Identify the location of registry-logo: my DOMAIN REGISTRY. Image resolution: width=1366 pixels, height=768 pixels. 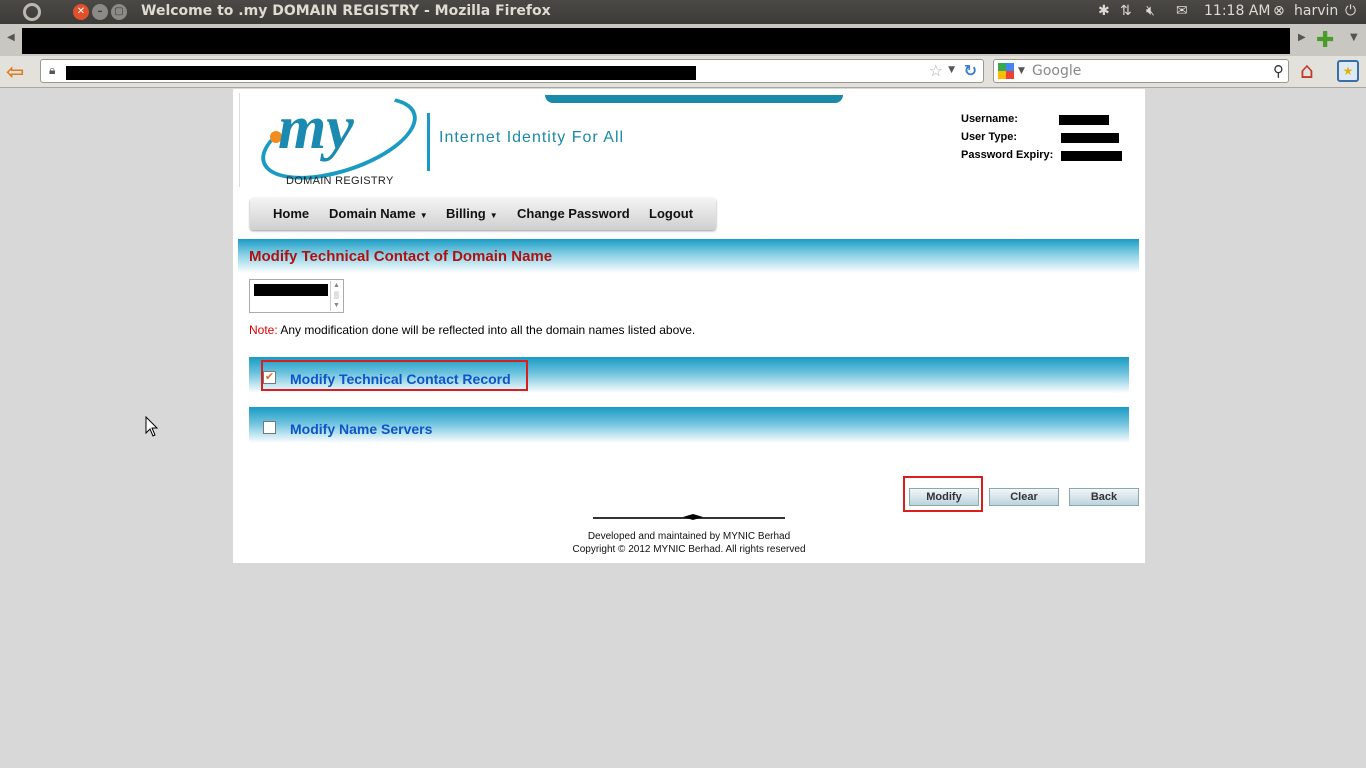
(333, 138).